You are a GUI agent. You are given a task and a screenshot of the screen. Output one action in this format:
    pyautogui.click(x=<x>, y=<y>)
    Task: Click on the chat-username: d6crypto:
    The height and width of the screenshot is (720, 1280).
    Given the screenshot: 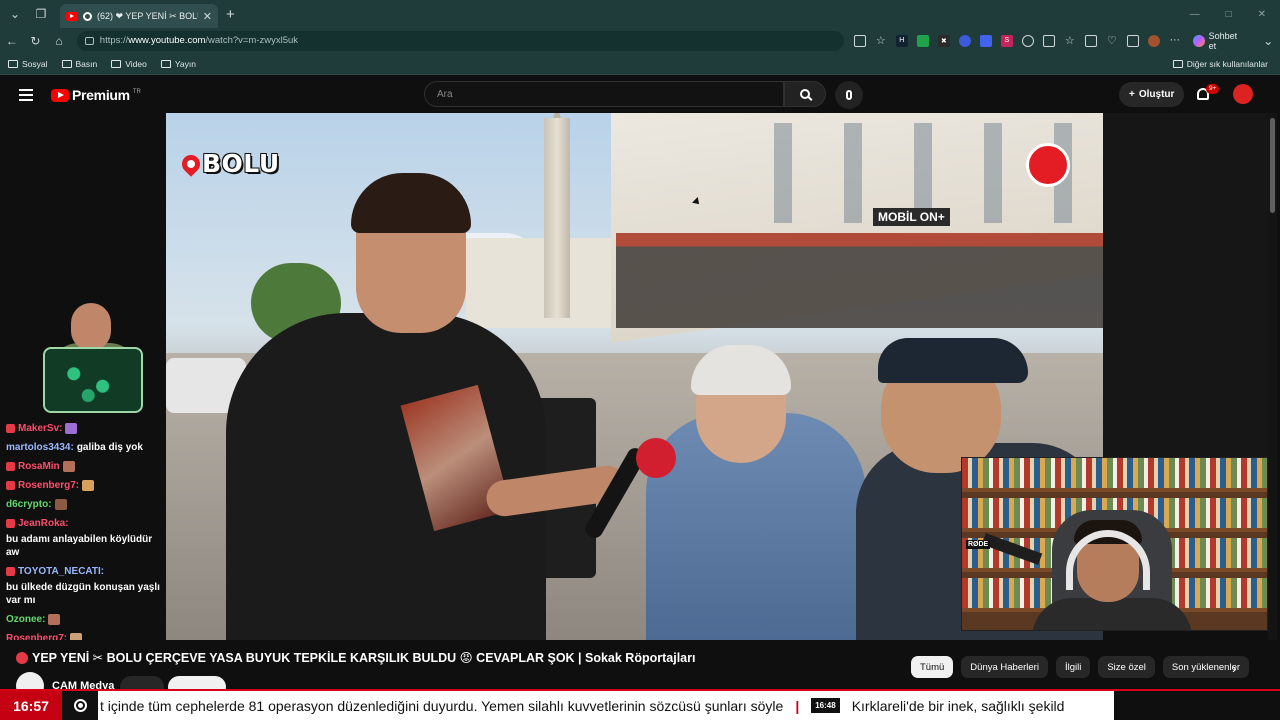 What is the action you would take?
    pyautogui.click(x=29, y=504)
    